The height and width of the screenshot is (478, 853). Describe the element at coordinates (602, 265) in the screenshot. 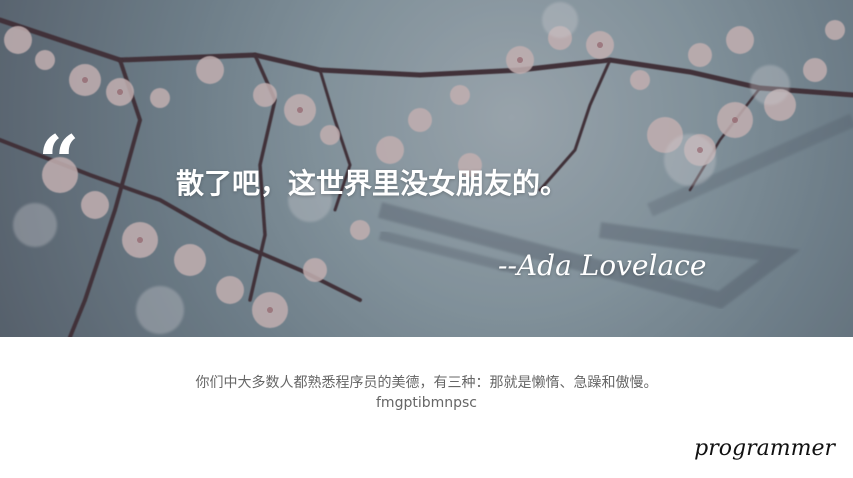

I see `quote-author: --Ada Lovelace` at that location.